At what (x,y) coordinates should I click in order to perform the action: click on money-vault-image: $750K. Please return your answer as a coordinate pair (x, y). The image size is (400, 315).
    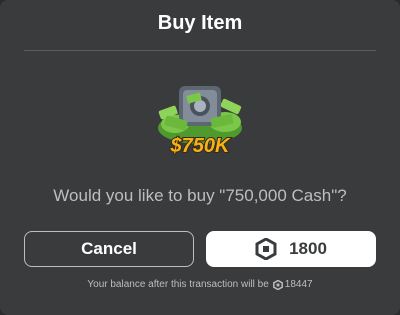
    Looking at the image, I should click on (200, 122).